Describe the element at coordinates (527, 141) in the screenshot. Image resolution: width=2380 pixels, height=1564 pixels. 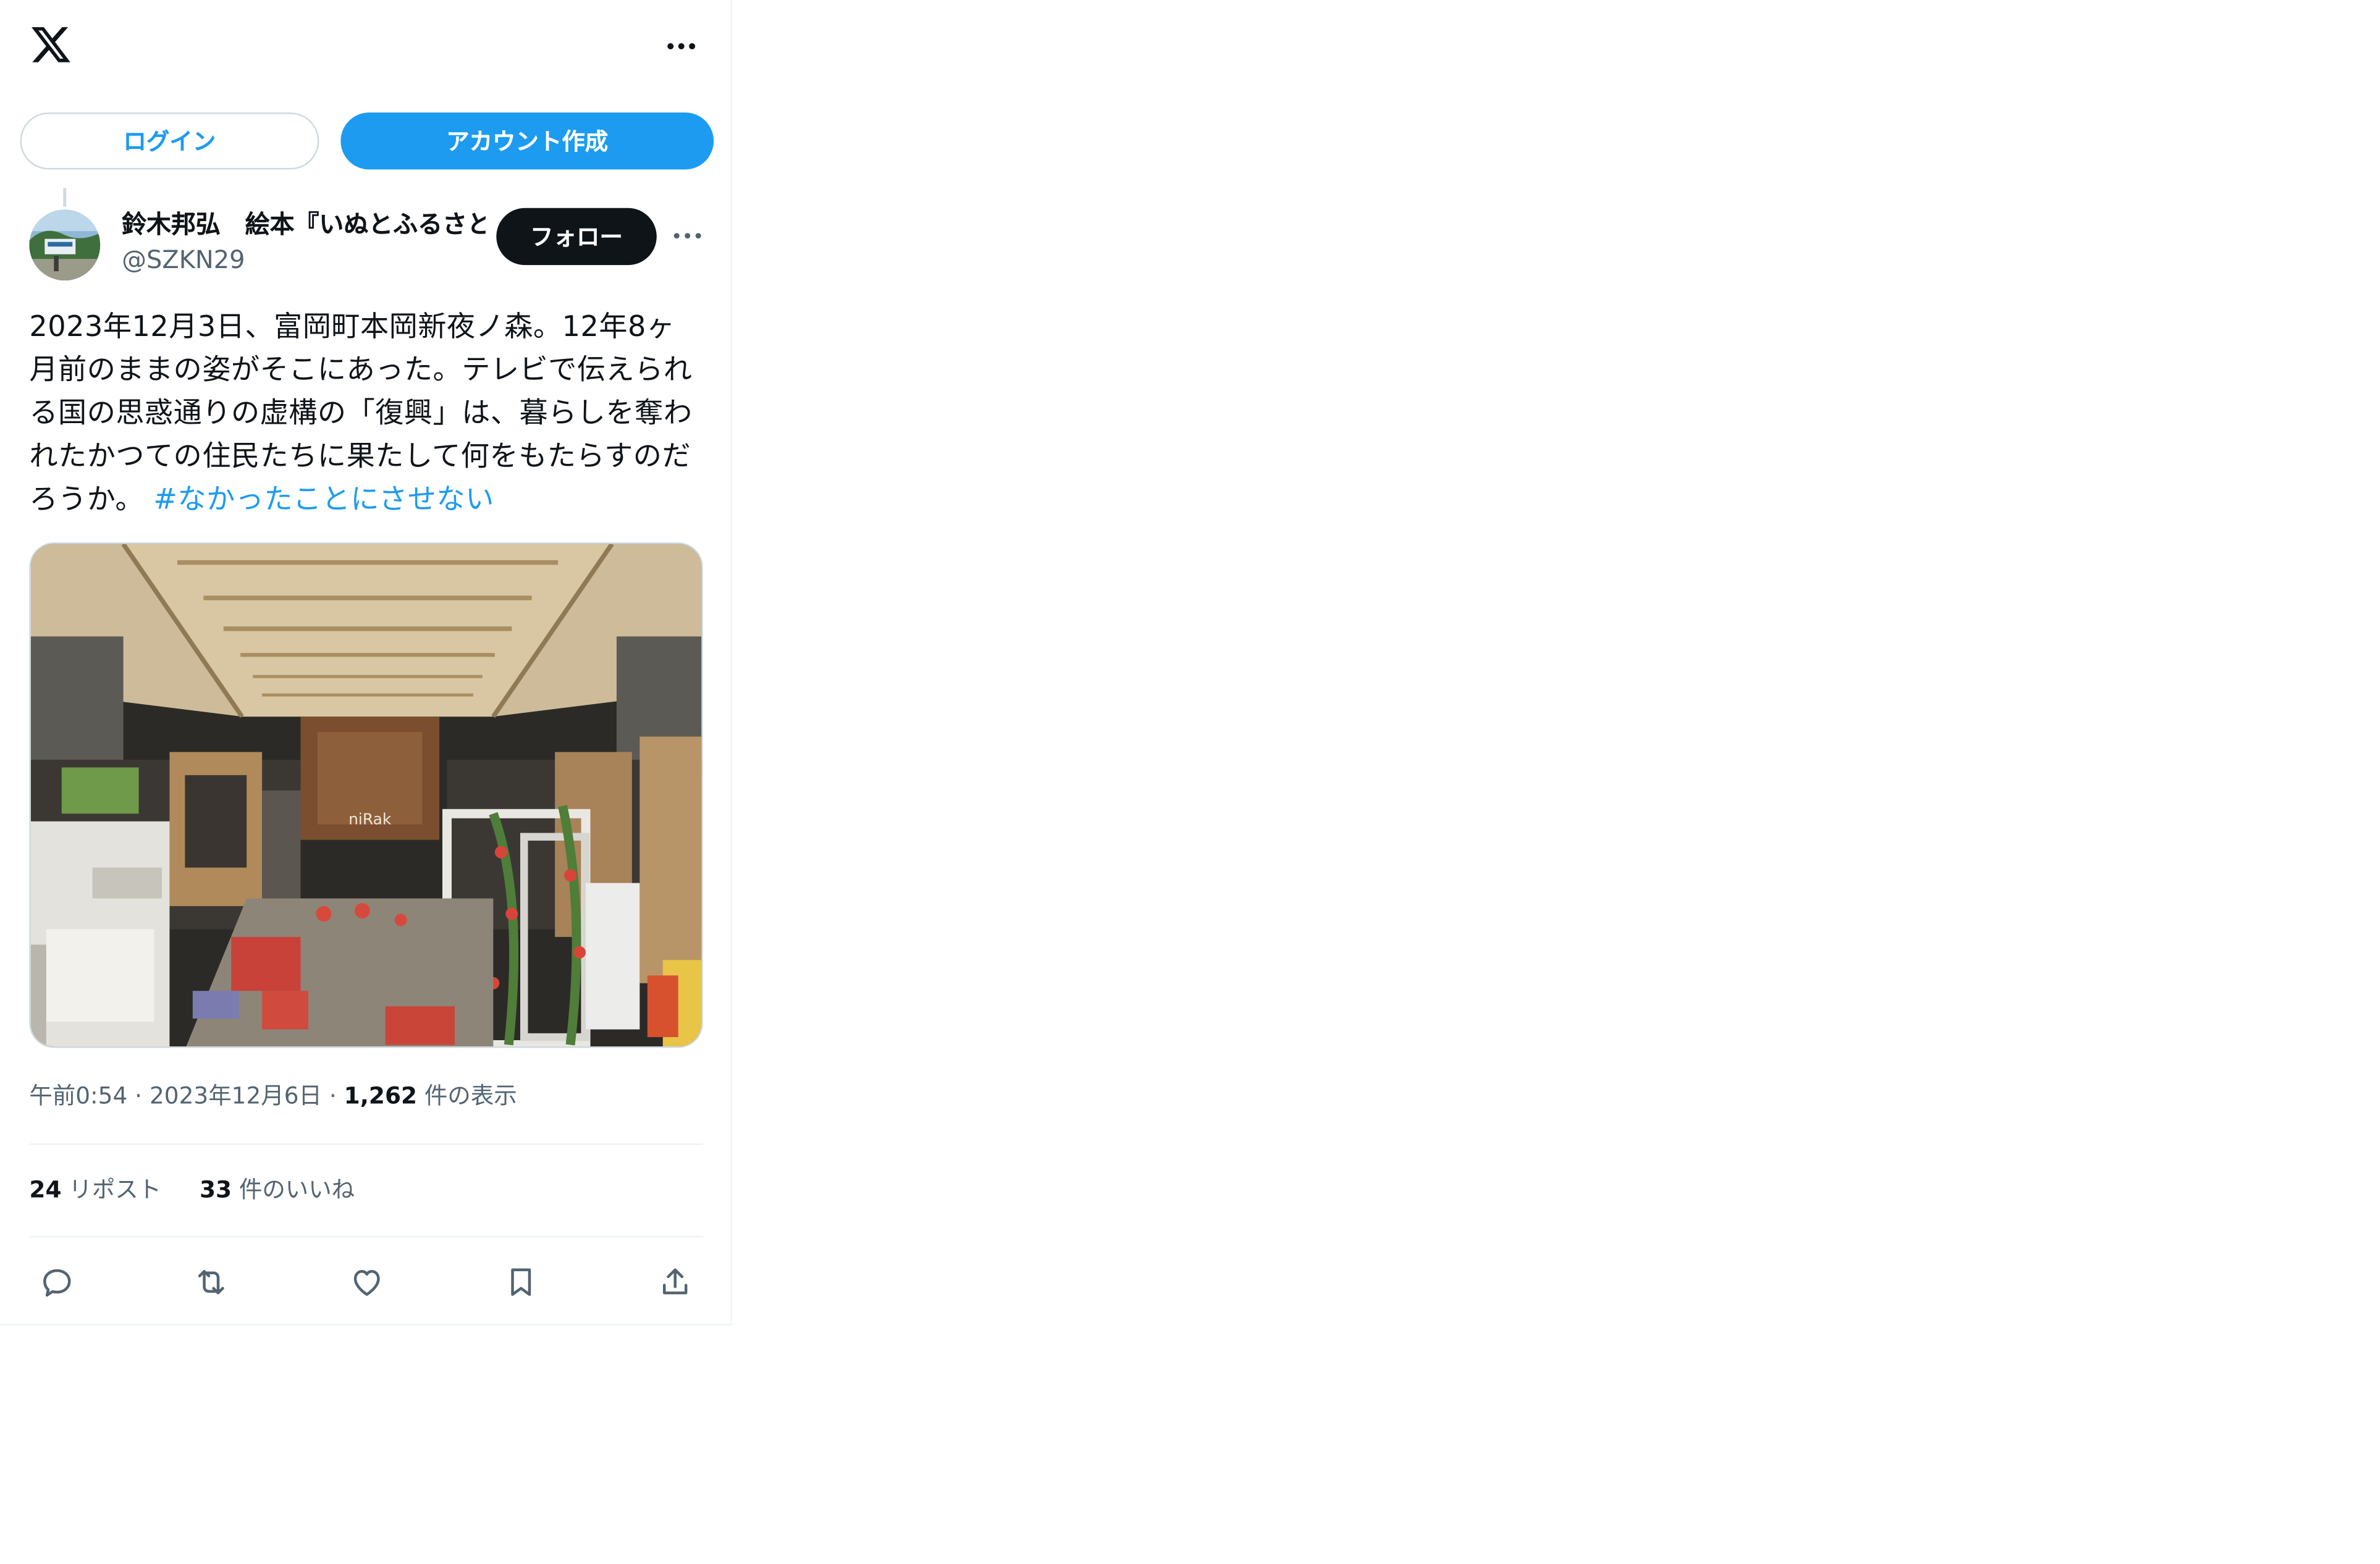
I see `create-account-button: アカウント作成` at that location.